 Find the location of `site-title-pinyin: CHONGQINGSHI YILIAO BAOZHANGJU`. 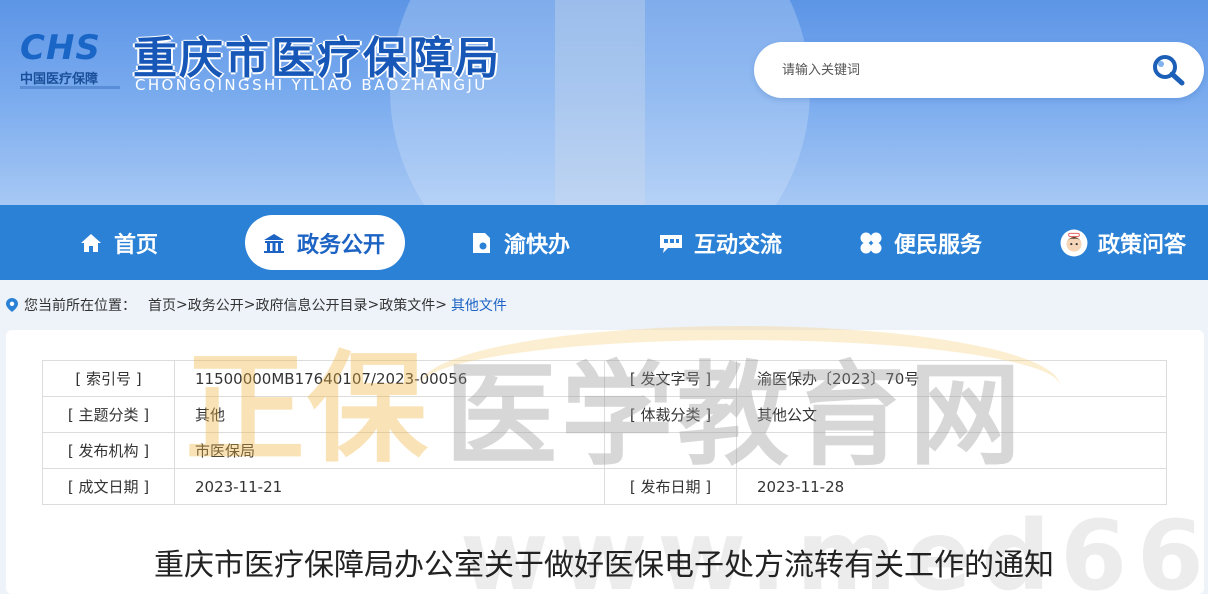

site-title-pinyin: CHONGQINGSHI YILIAO BAOZHANGJU is located at coordinates (311, 85).